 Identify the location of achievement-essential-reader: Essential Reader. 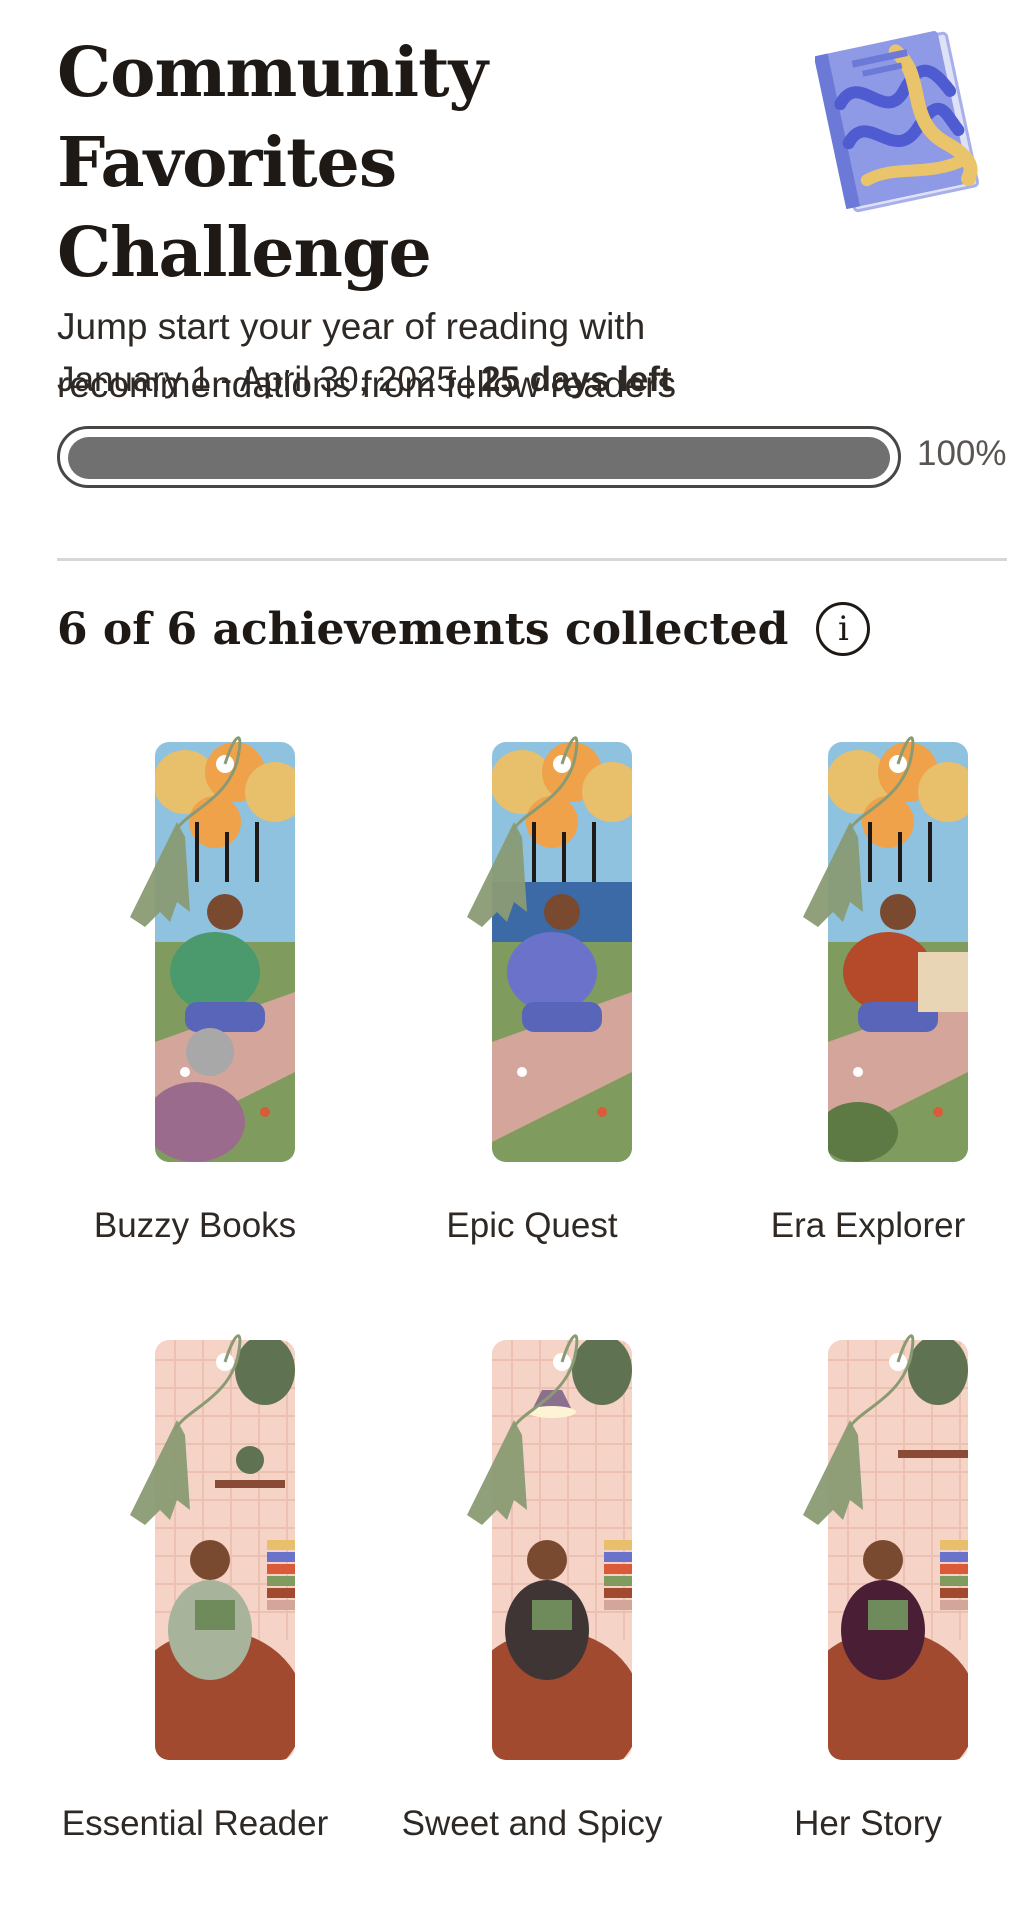
(195, 1582).